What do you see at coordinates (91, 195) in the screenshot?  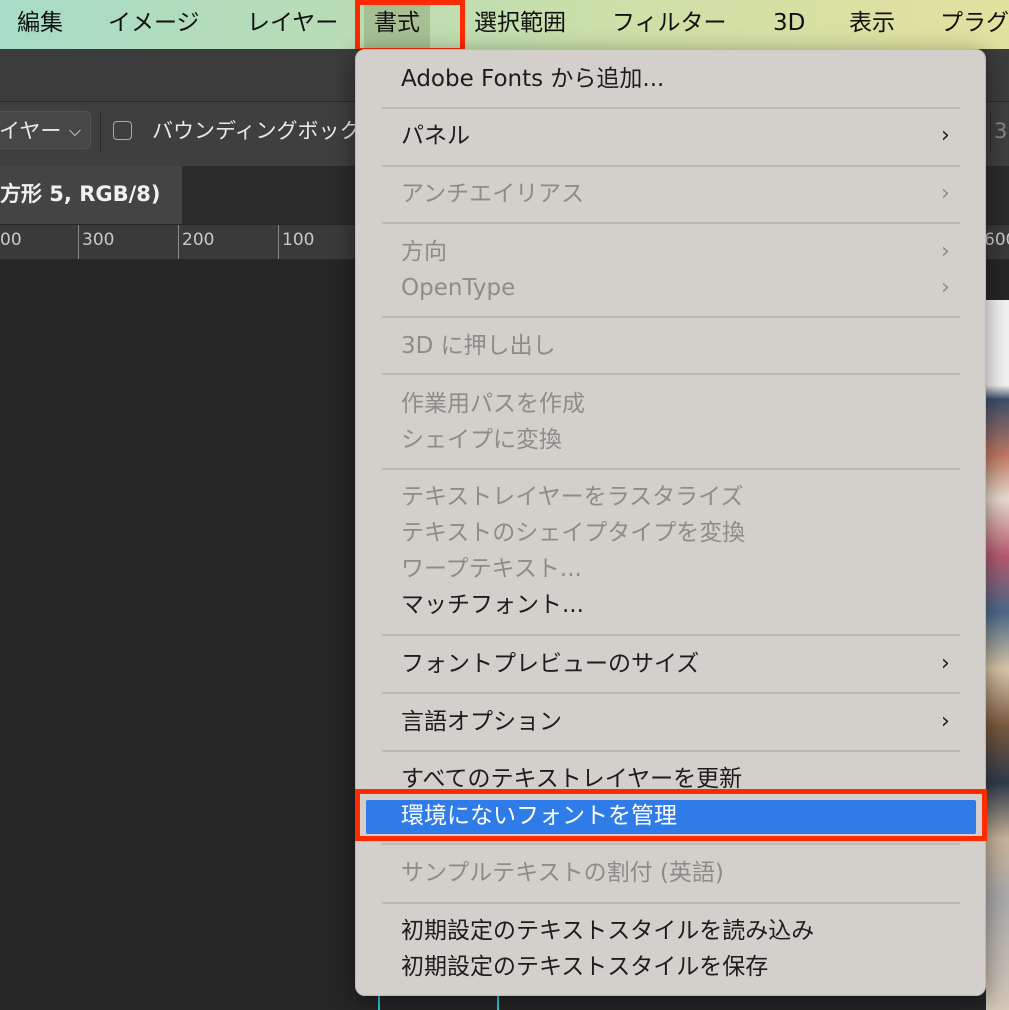 I see `document-tab: 方形 5, RGB/8)` at bounding box center [91, 195].